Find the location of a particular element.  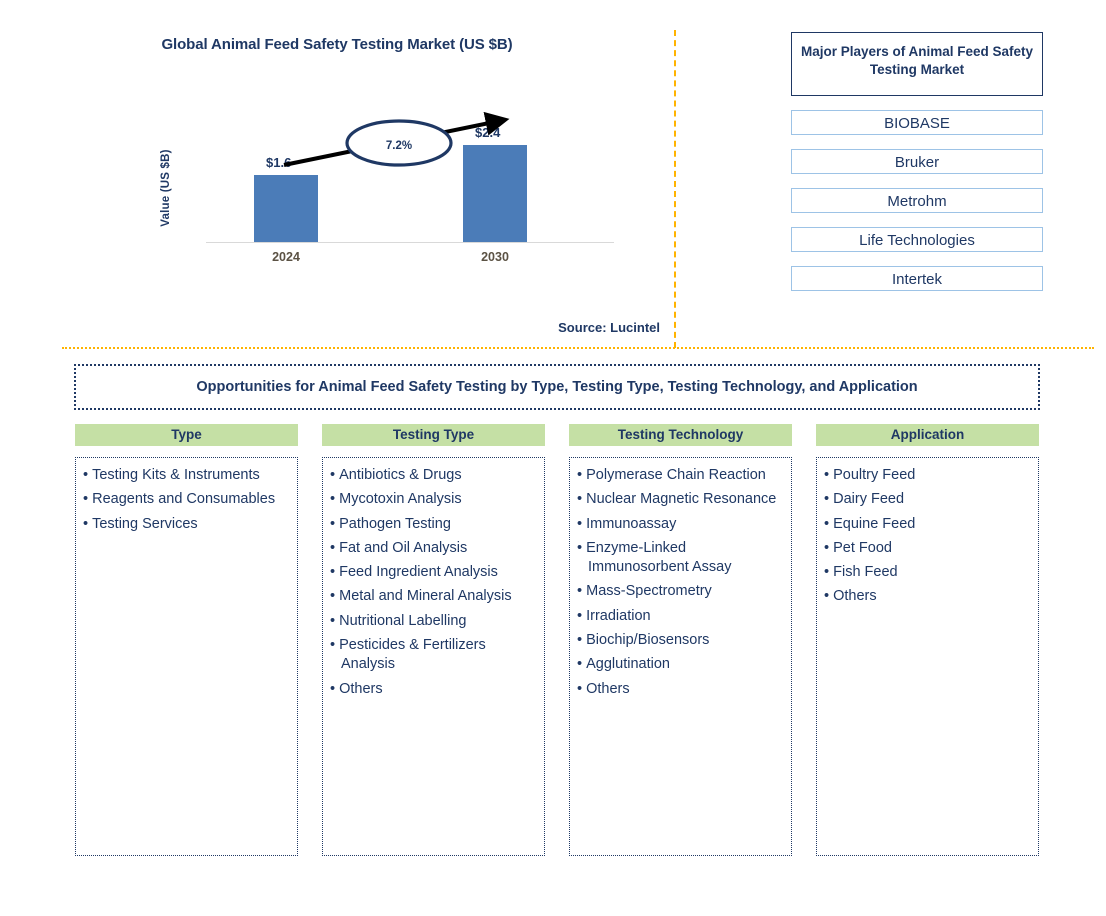

column-header-testing-type: Testing Type is located at coordinates (433, 435).